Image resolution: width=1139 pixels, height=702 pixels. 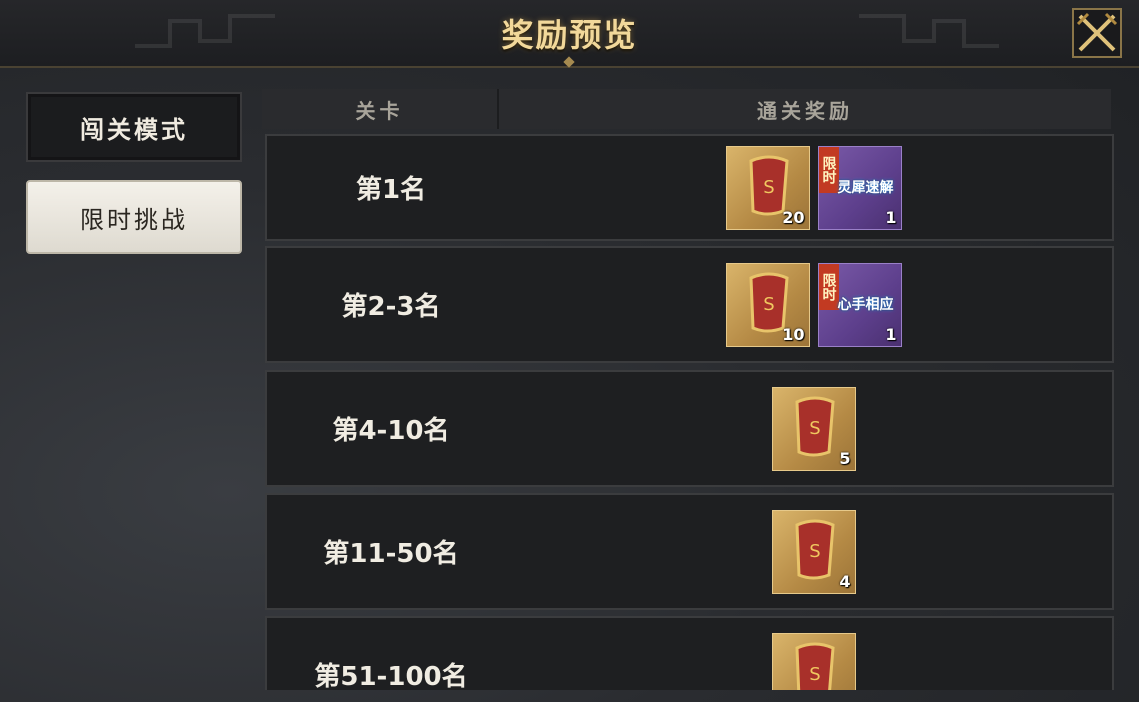 I want to click on close-button, so click(x=1097, y=33).